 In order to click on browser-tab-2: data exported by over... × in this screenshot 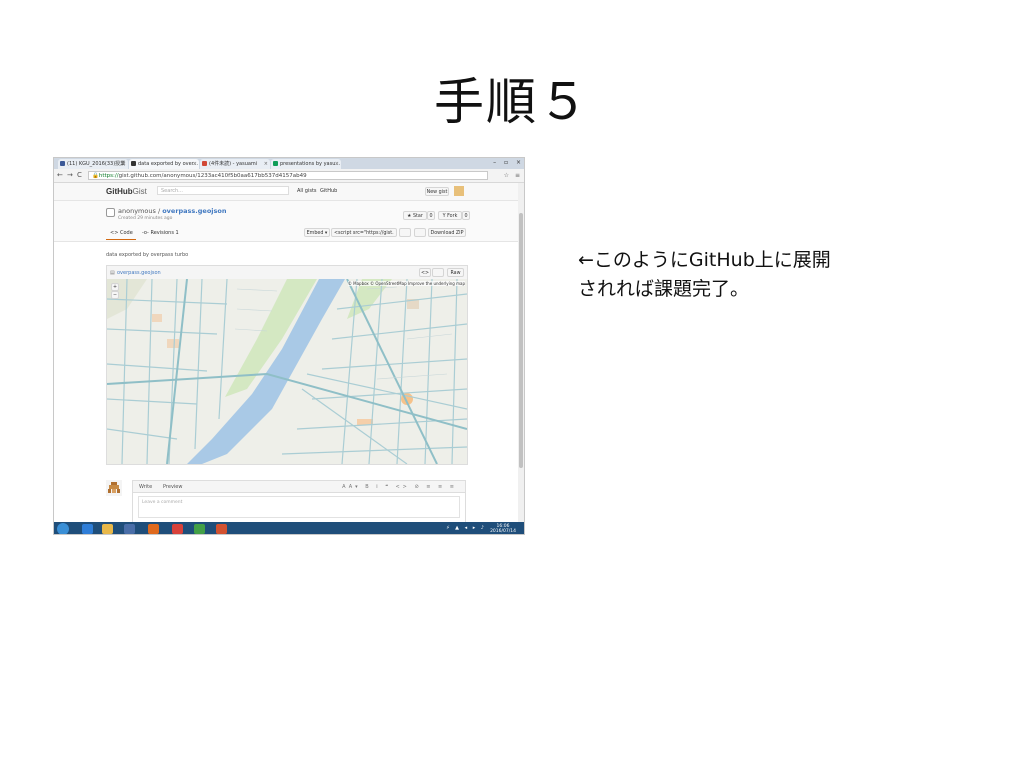, I will do `click(164, 164)`.